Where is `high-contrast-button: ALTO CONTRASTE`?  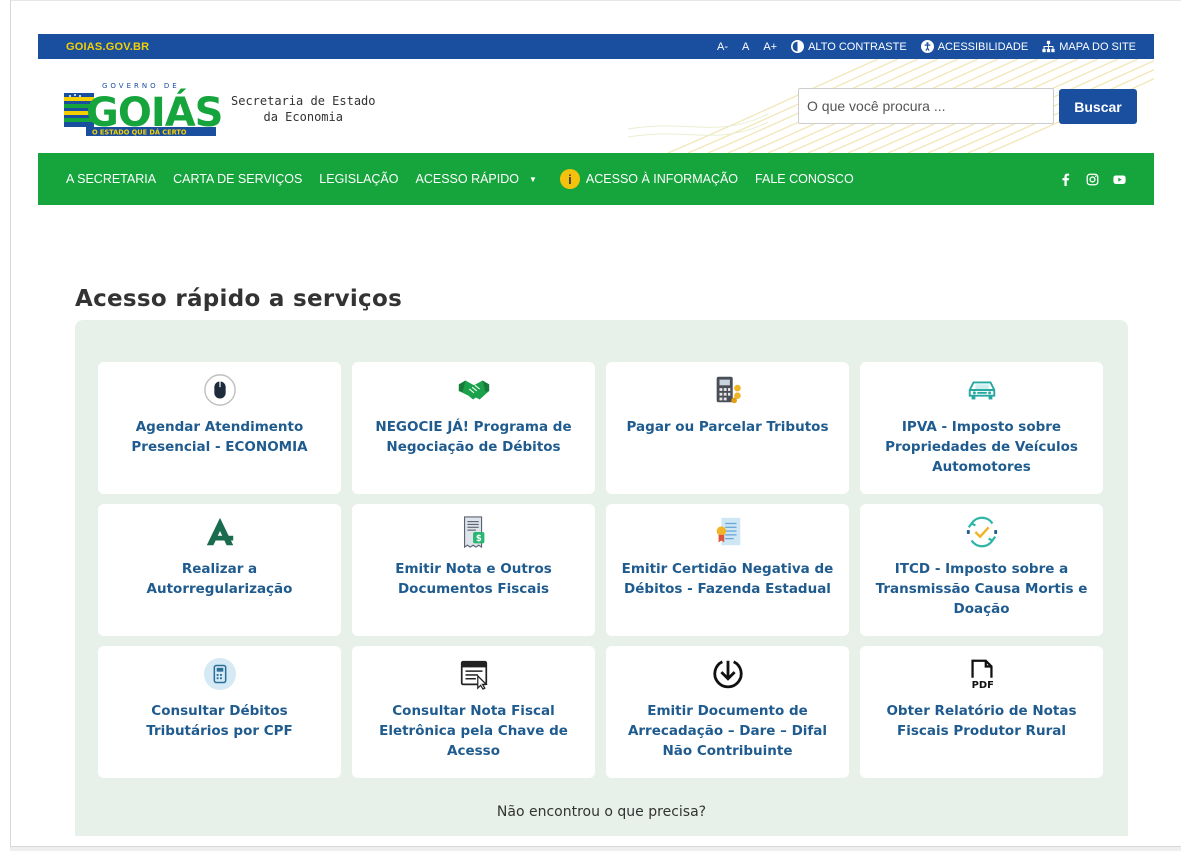
high-contrast-button: ALTO CONTRASTE is located at coordinates (849, 46).